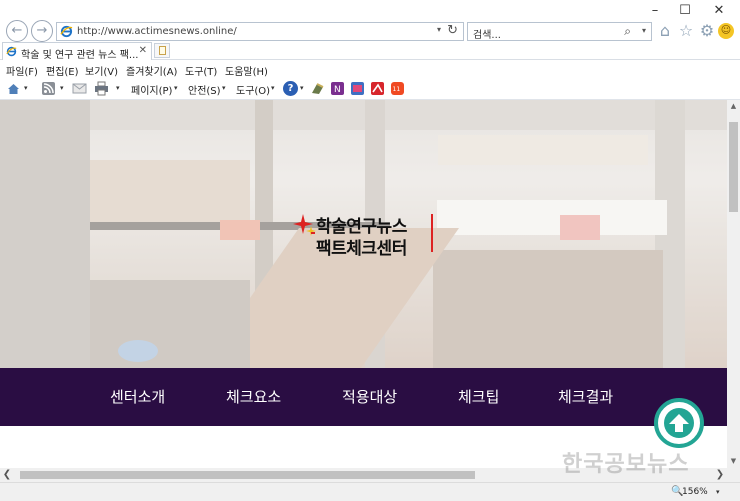 Image resolution: width=740 pixels, height=501 pixels. I want to click on close-window-button: ✕, so click(719, 11).